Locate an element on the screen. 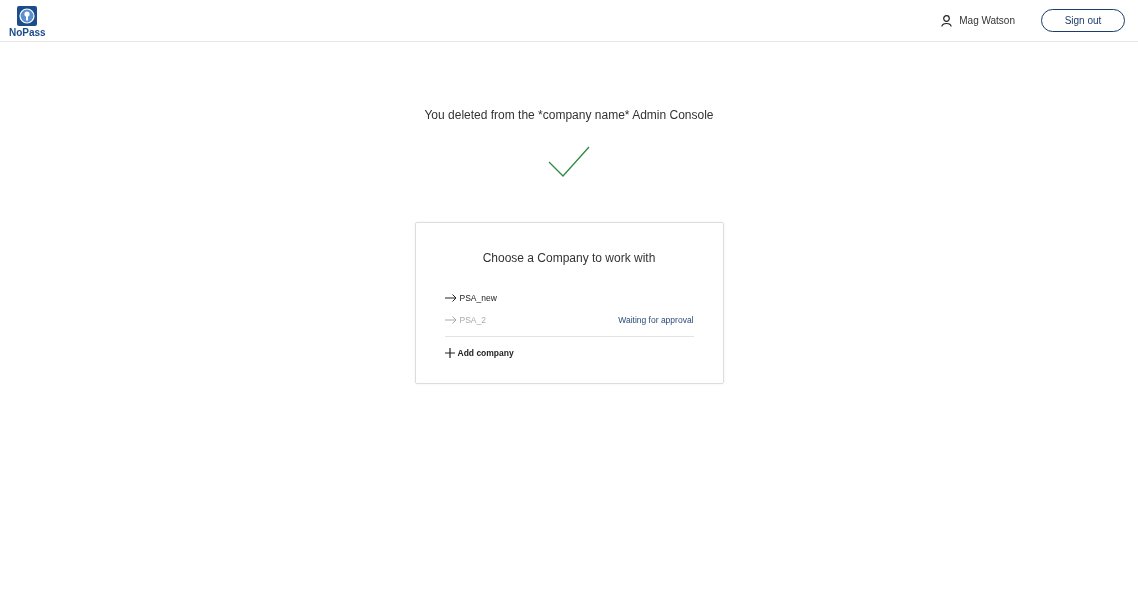  sign-out-button: Sign out is located at coordinates (1083, 20).